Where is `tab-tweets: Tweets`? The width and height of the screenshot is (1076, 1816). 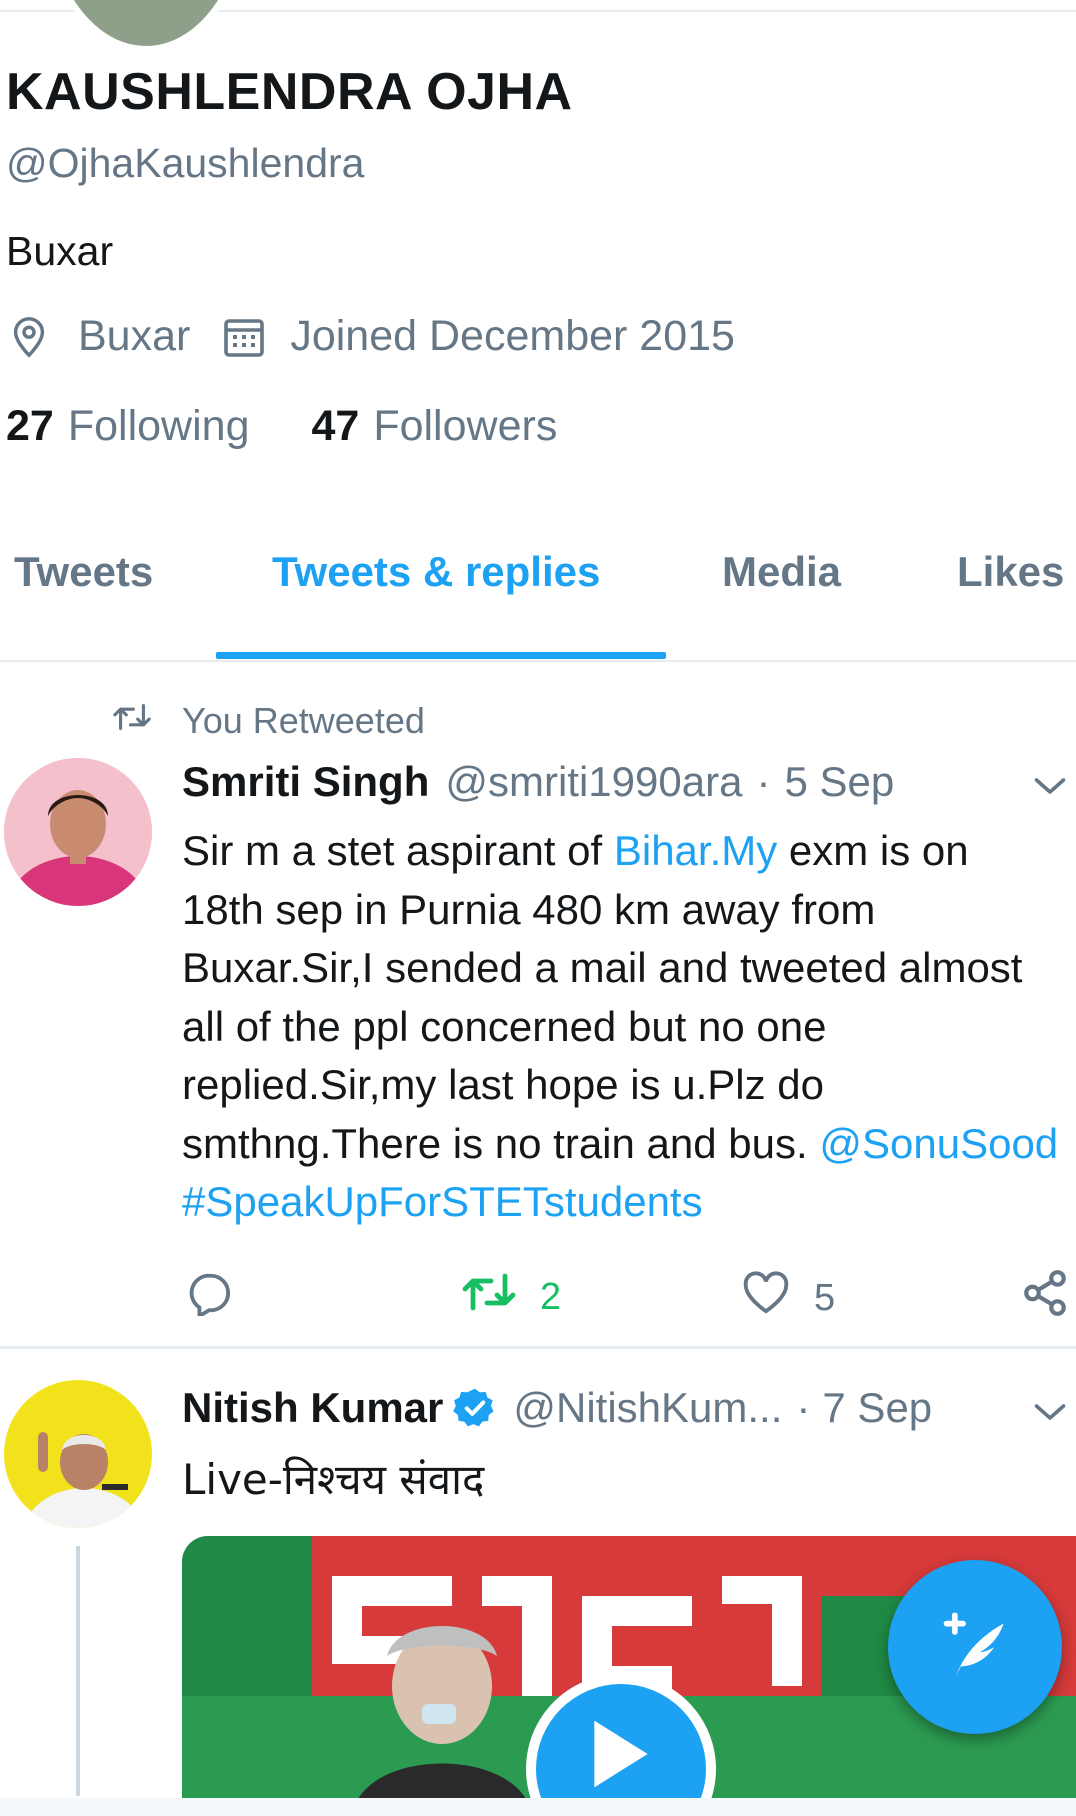 tab-tweets: Tweets is located at coordinates (83, 572).